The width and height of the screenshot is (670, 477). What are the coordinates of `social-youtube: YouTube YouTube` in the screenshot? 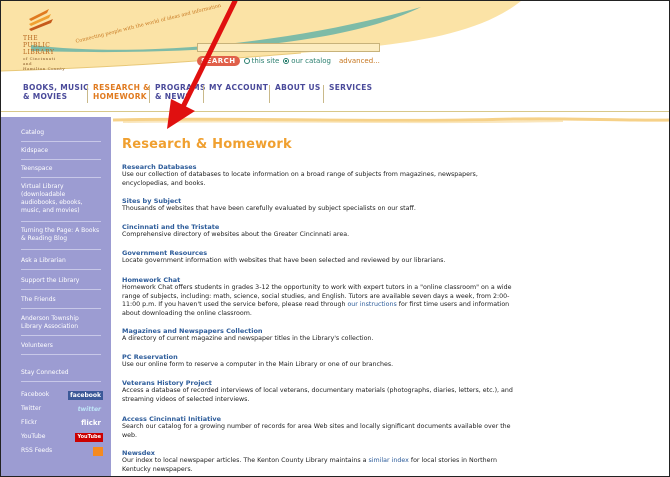 It's located at (62, 438).